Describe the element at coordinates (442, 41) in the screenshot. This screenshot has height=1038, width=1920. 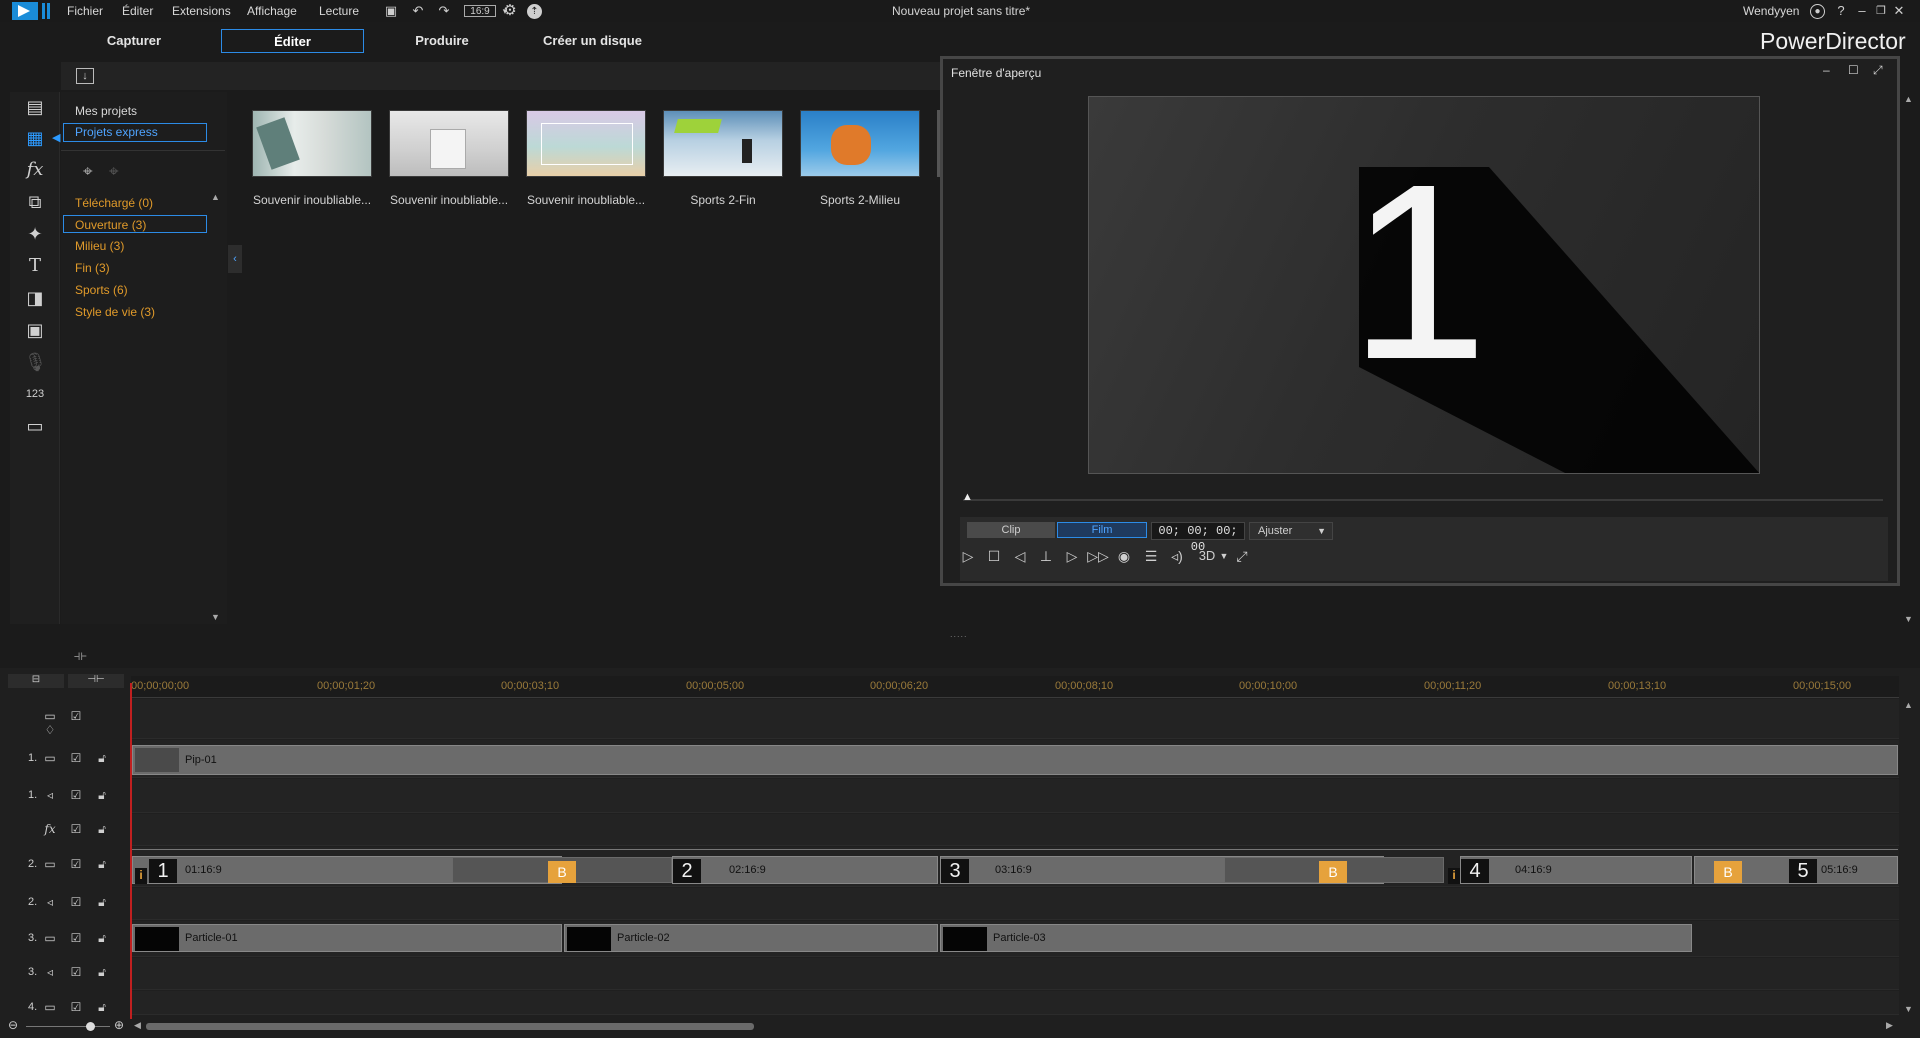
I see `tab-produire: Produire` at that location.